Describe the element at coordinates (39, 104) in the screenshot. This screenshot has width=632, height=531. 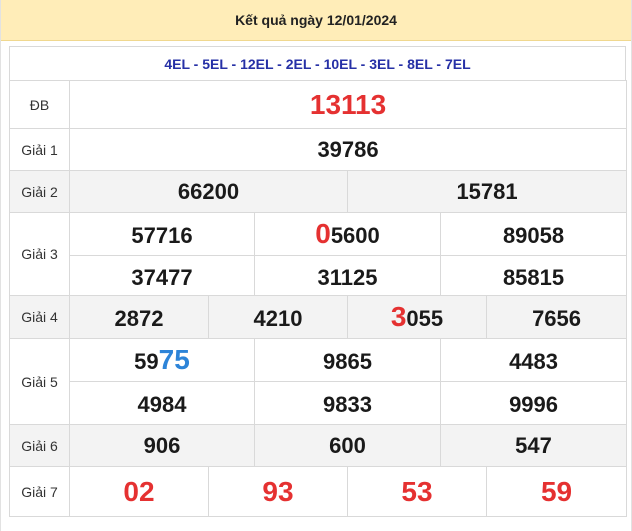
I see `label-special: ĐB` at that location.